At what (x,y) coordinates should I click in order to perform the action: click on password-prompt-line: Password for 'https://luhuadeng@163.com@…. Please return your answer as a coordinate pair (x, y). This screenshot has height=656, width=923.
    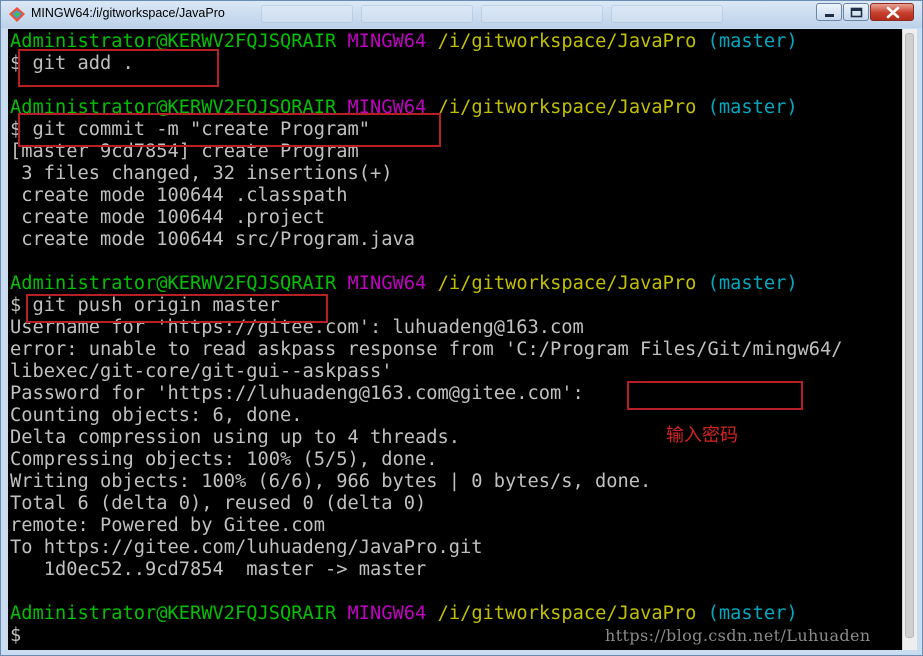
    Looking at the image, I should click on (297, 393).